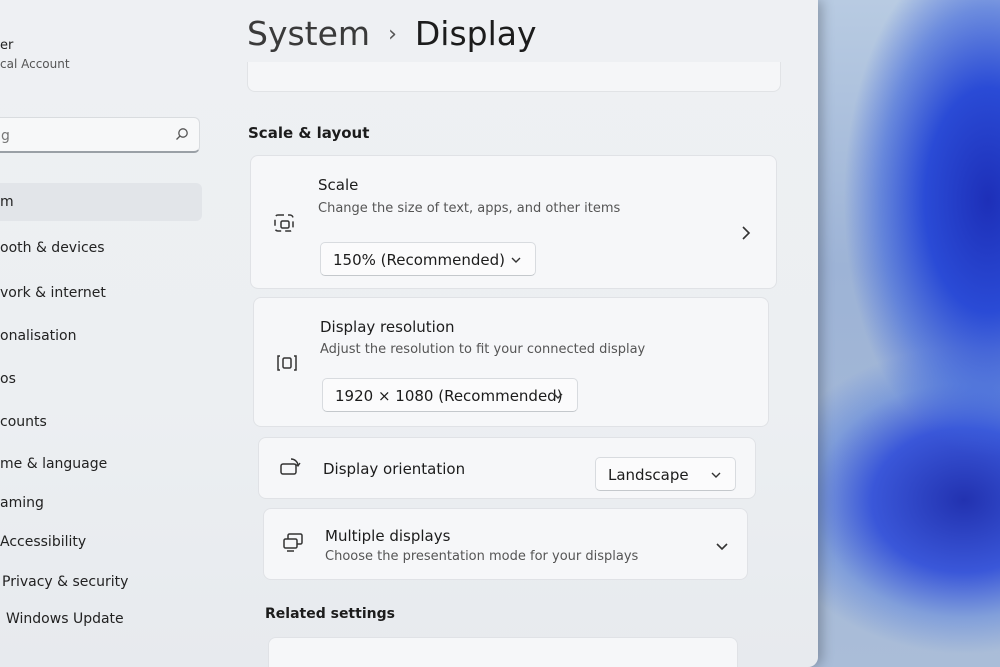 The height and width of the screenshot is (667, 1000). What do you see at coordinates (648, 475) in the screenshot?
I see `orientation-dropdown-value: Landscape` at bounding box center [648, 475].